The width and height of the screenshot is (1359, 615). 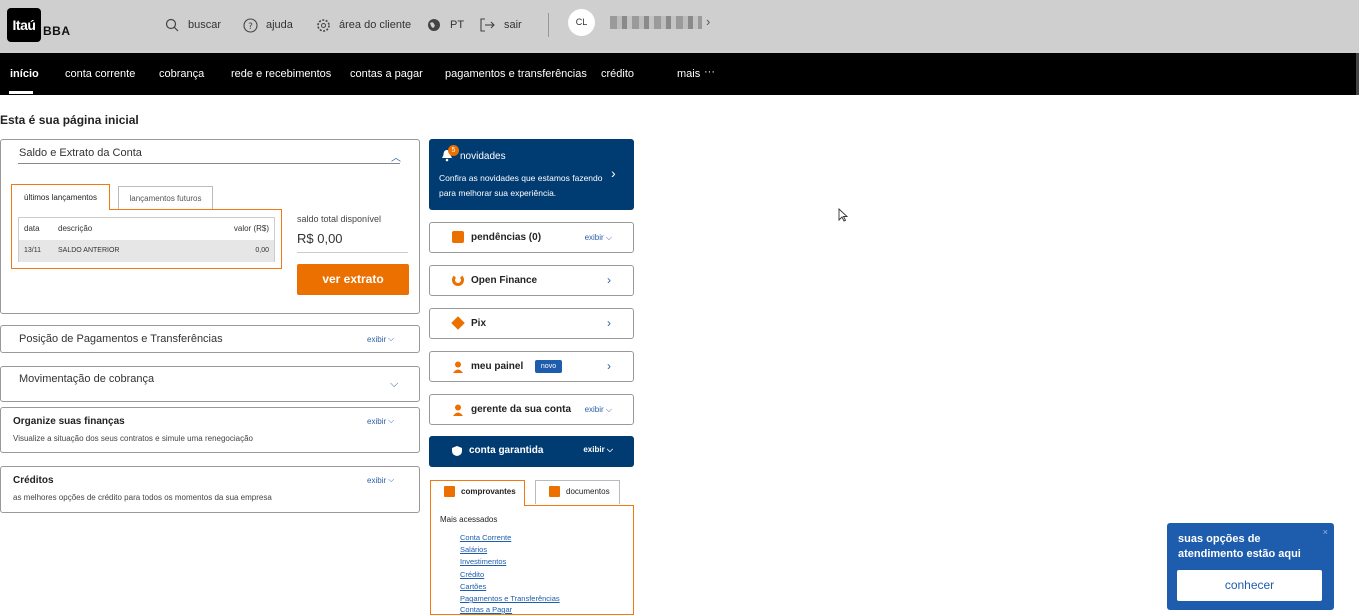 What do you see at coordinates (281, 74) in the screenshot?
I see `nav-item-rede-recebimentos: rede e recebimentos` at bounding box center [281, 74].